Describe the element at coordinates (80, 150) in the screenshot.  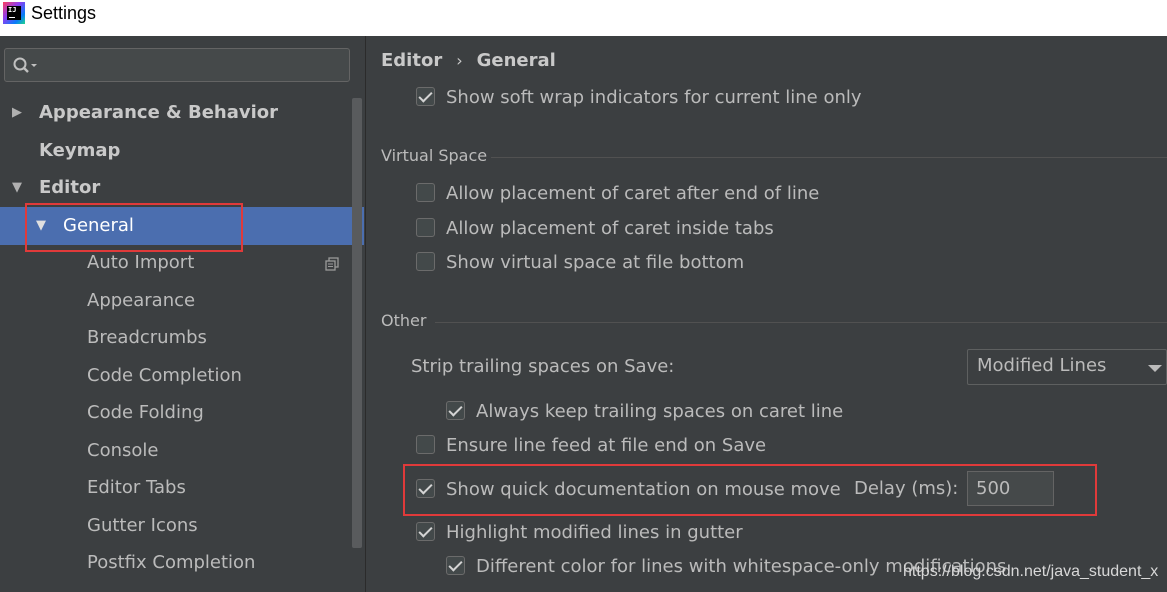
I see `tree-item-label: Keymap` at that location.